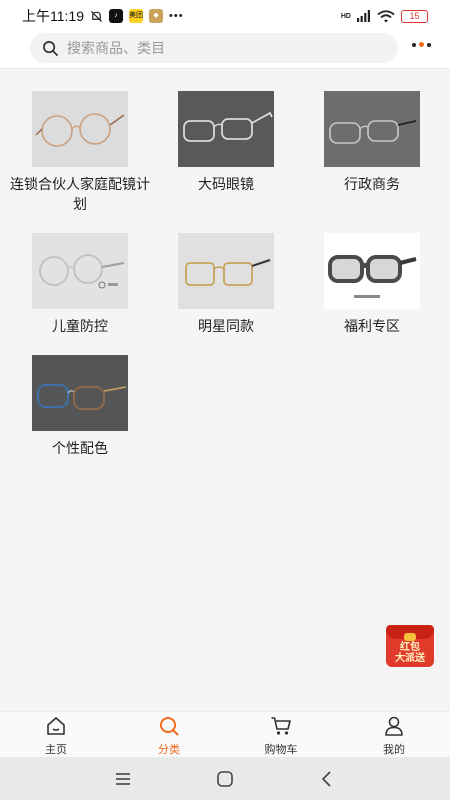  What do you see at coordinates (226, 129) in the screenshot?
I see `silver-rimless-glasses-image` at bounding box center [226, 129].